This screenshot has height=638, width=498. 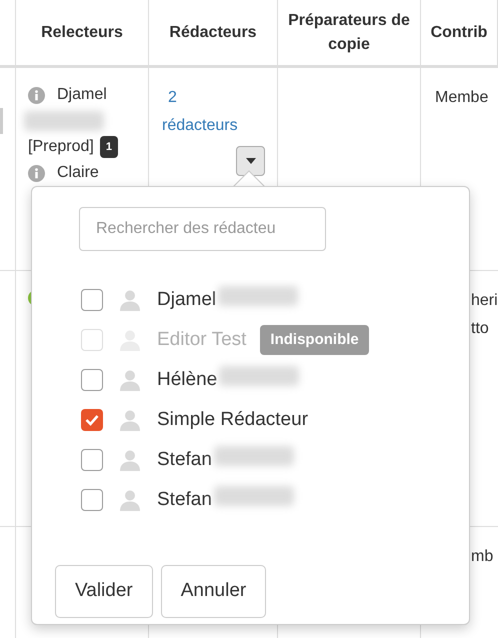 I want to click on column-header: Contrib, so click(x=459, y=32).